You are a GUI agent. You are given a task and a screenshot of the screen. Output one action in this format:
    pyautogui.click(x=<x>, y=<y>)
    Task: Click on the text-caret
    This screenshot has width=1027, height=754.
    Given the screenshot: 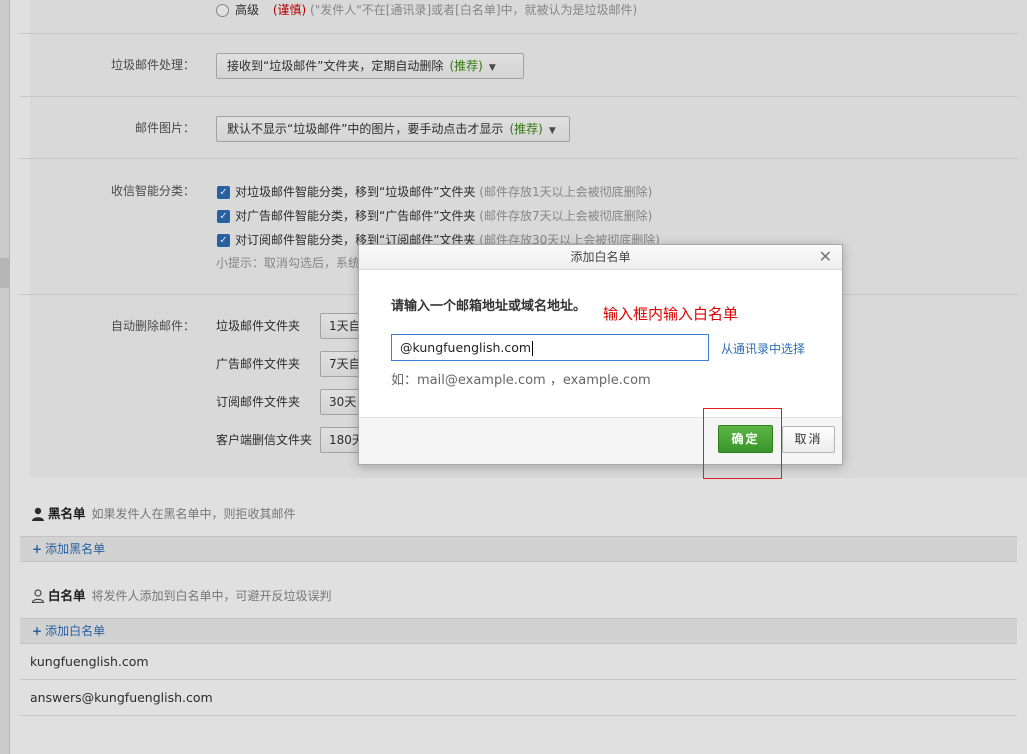 What is the action you would take?
    pyautogui.click(x=533, y=348)
    